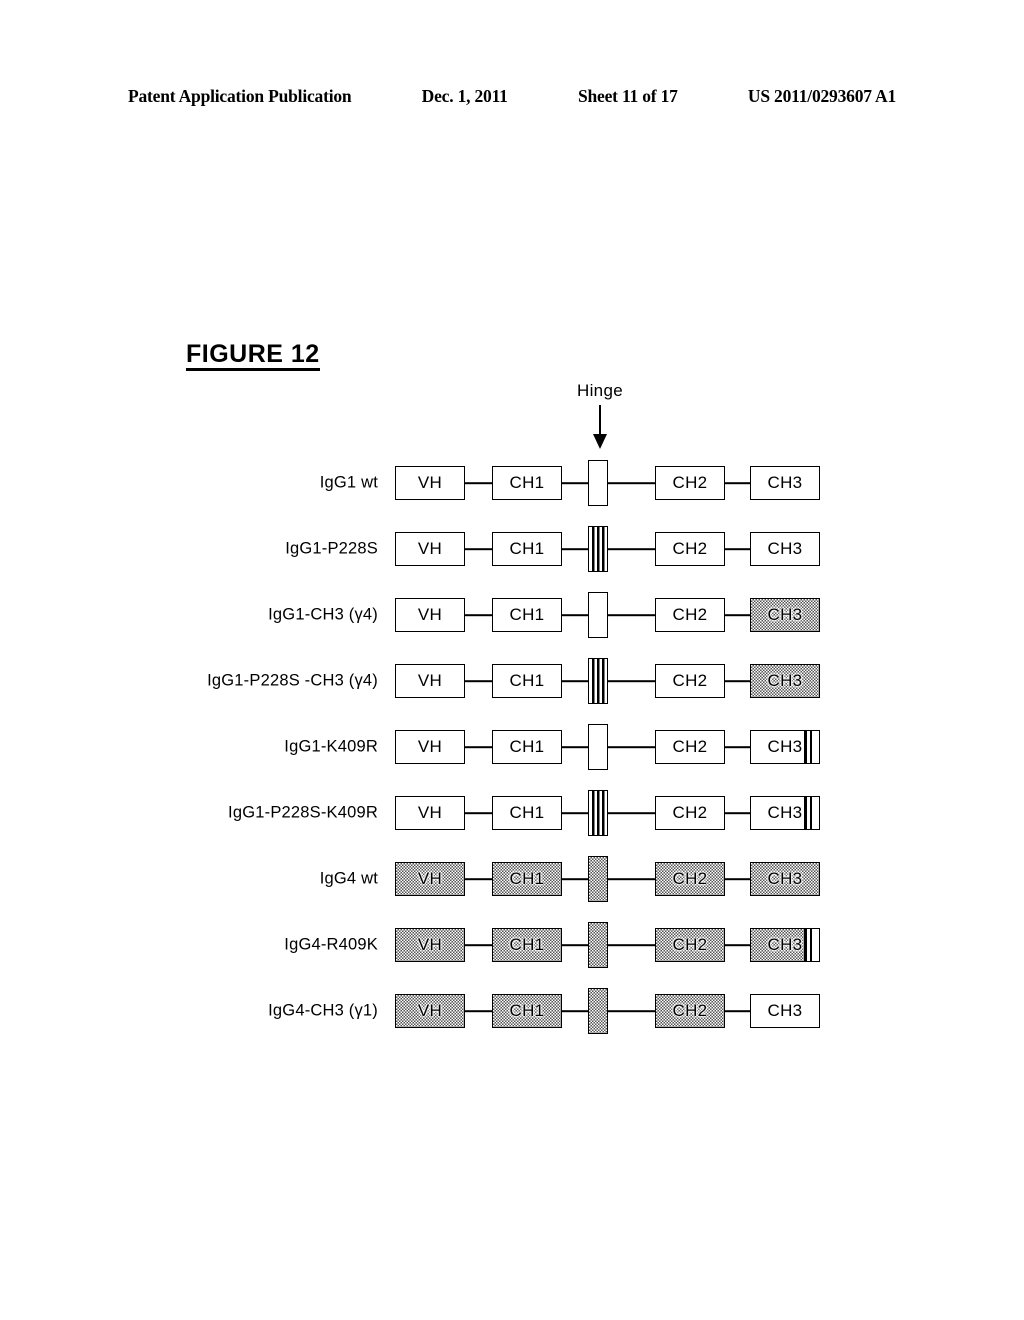 Image resolution: width=1024 pixels, height=1320 pixels. I want to click on figure-title: FIGURE 12, so click(253, 356).